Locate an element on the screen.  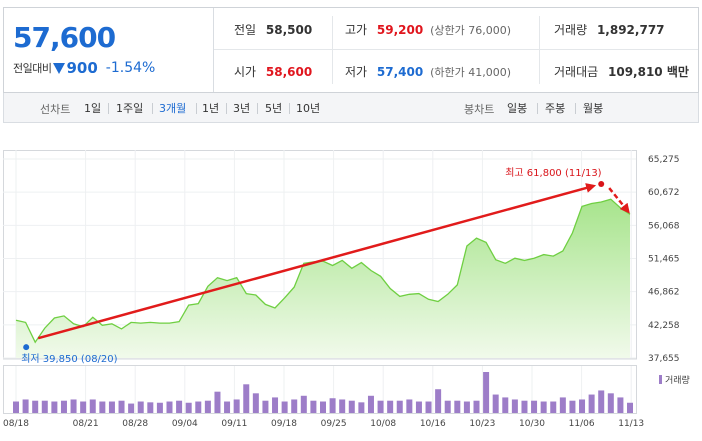
stat-volume: 거래량 1,892,777 is located at coordinates (609, 30).